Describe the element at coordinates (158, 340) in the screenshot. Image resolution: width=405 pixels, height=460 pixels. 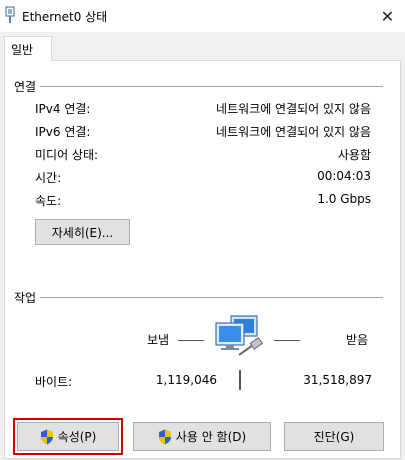
I see `sent-label: 보냄` at that location.